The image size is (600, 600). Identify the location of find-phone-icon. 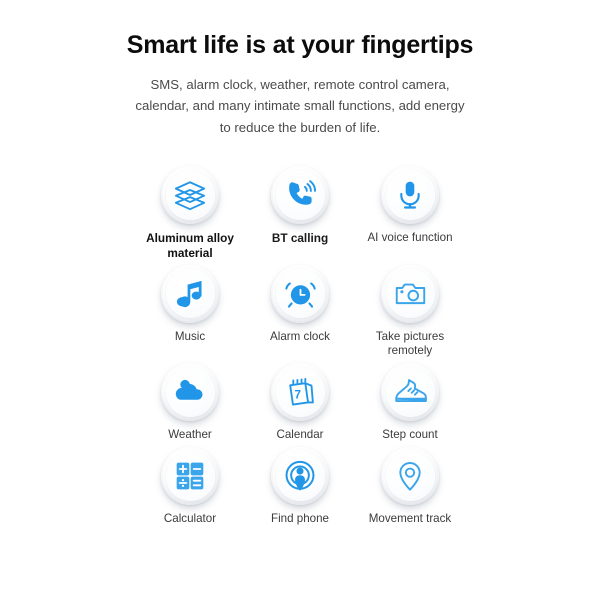
(300, 476).